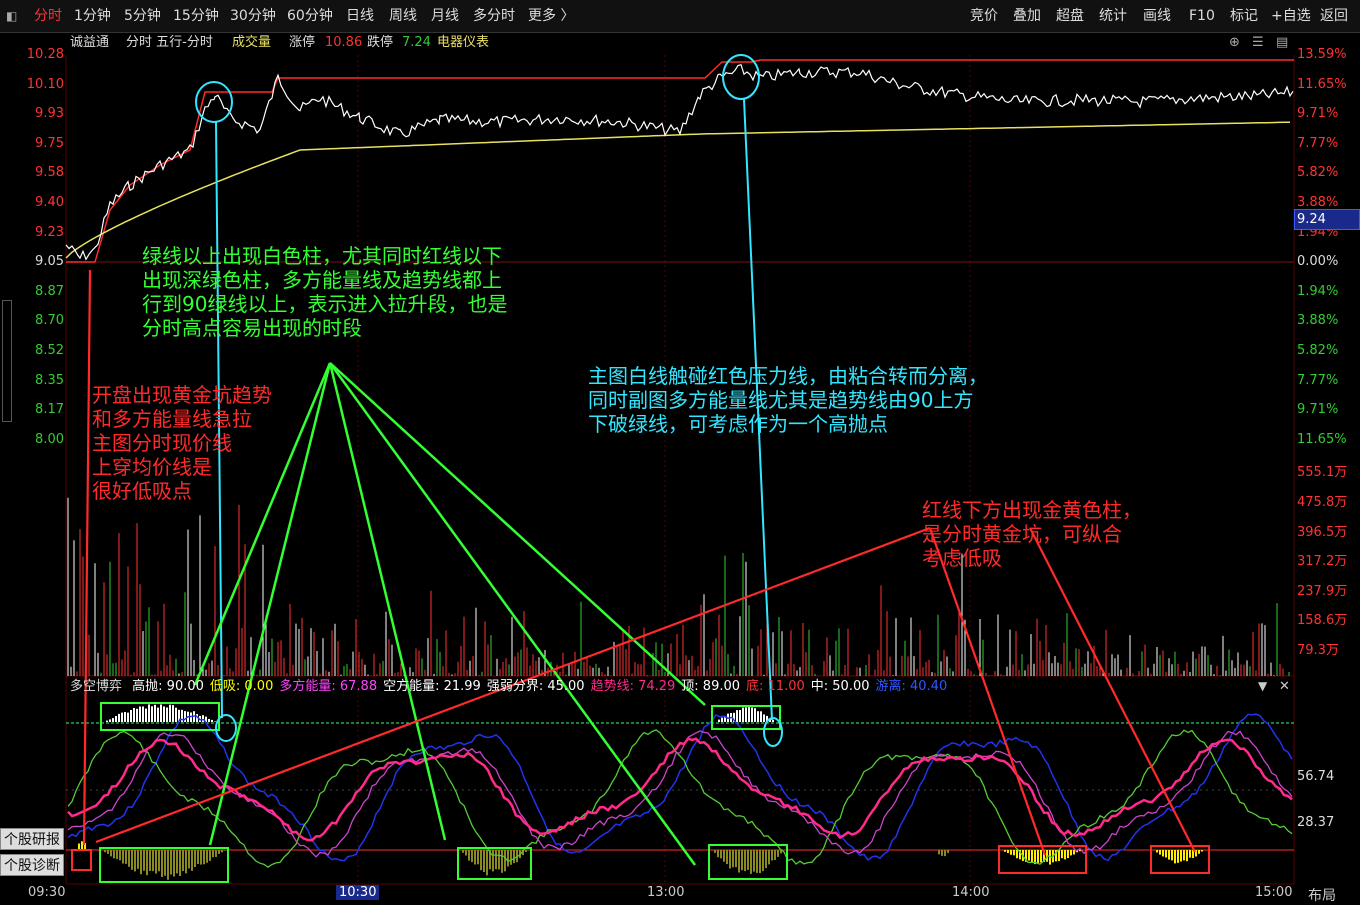 The width and height of the screenshot is (1360, 905). What do you see at coordinates (49, 291) in the screenshot?
I see `left-axis-label: 8.87` at bounding box center [49, 291].